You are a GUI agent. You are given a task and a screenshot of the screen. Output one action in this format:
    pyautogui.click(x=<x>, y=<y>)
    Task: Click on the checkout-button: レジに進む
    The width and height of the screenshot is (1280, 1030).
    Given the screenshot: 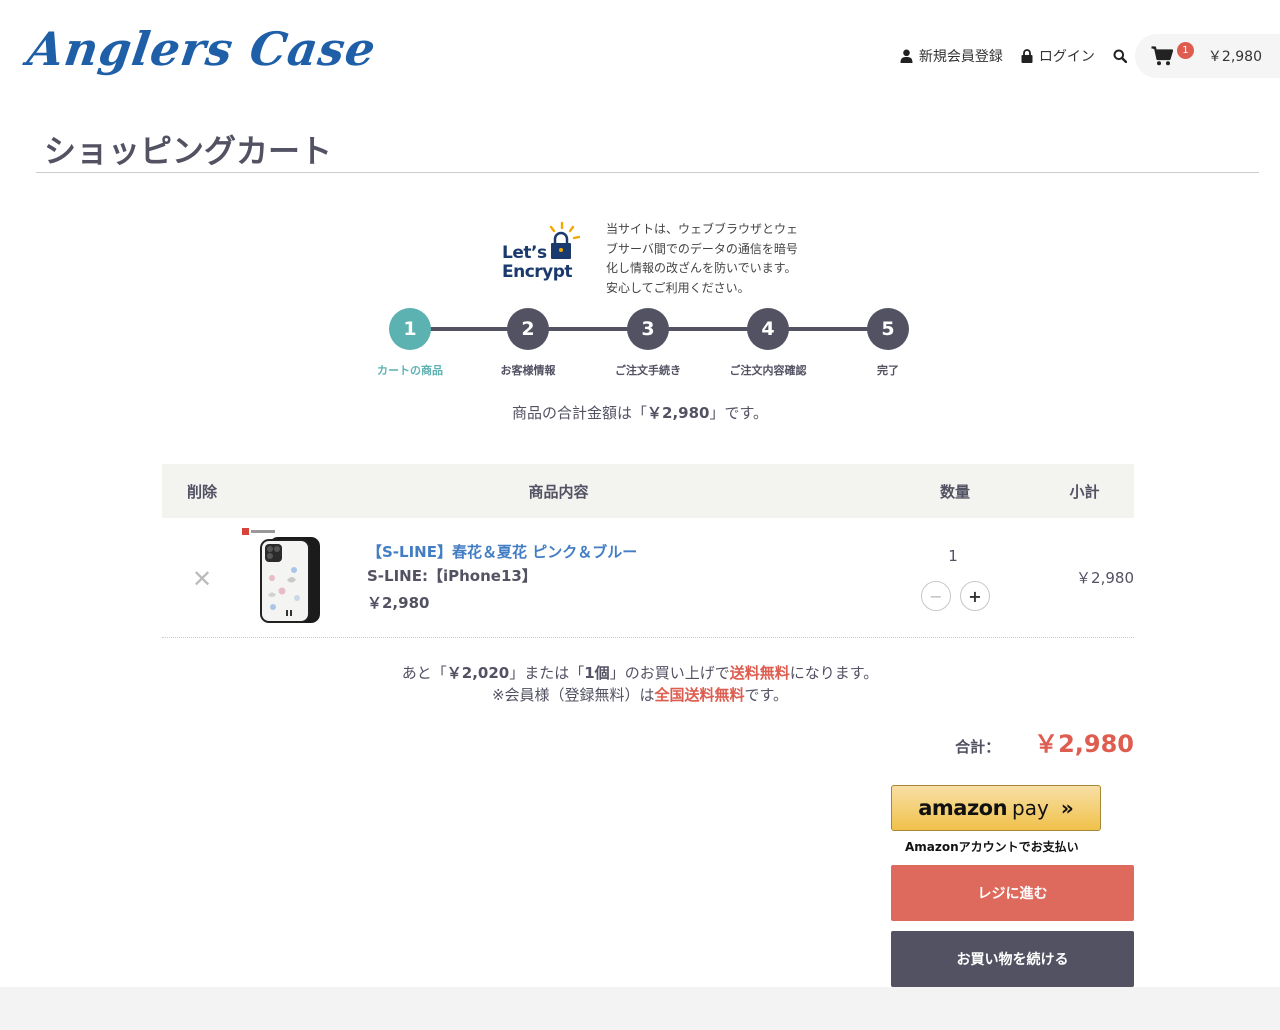 What is the action you would take?
    pyautogui.click(x=1012, y=893)
    